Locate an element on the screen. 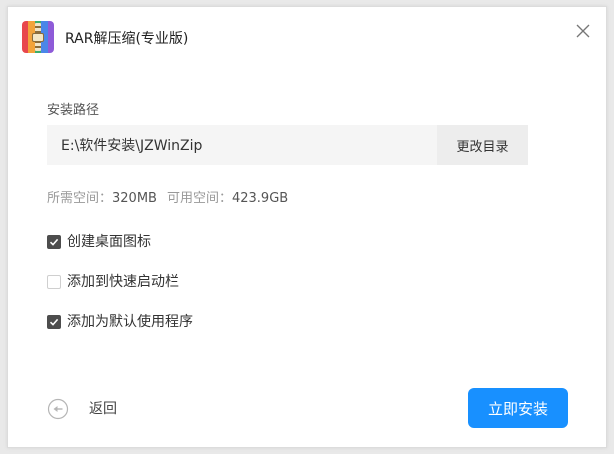  checkbox-unchecked-icon is located at coordinates (54, 282).